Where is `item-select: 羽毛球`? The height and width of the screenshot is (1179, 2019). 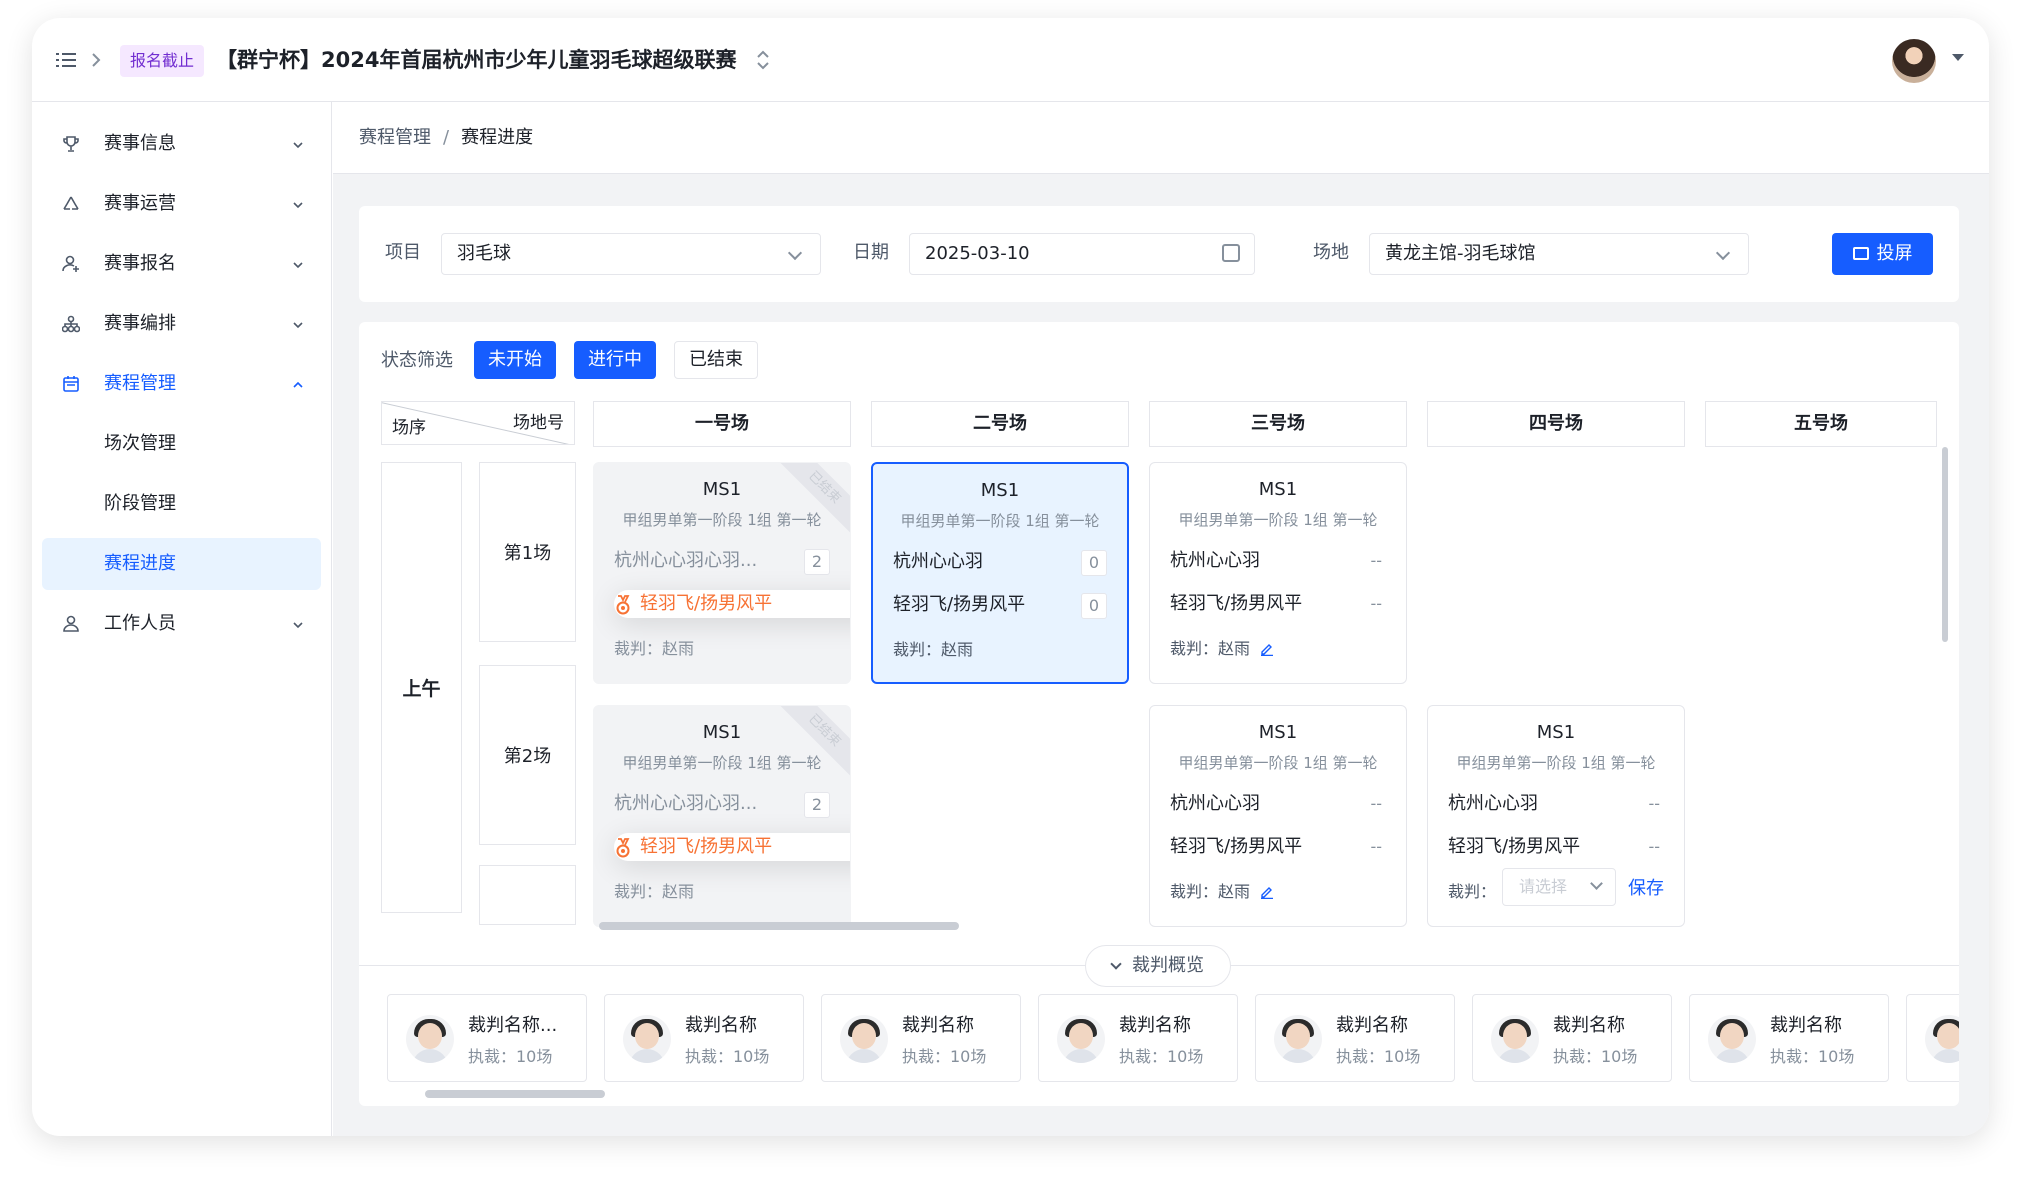 item-select: 羽毛球 is located at coordinates (631, 254).